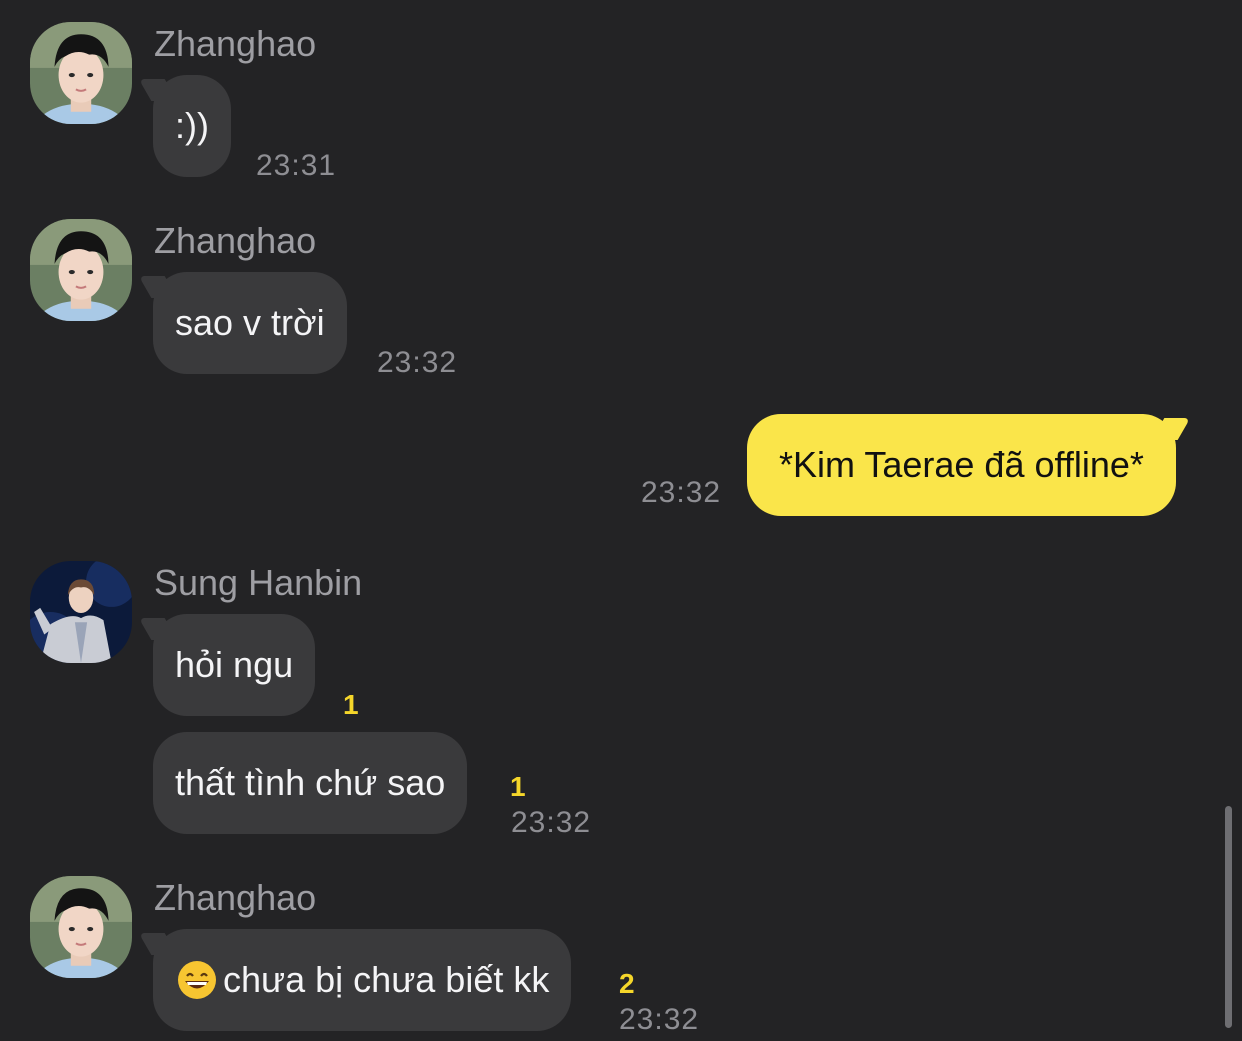  I want to click on message-timestamp: 23:31, so click(296, 165).